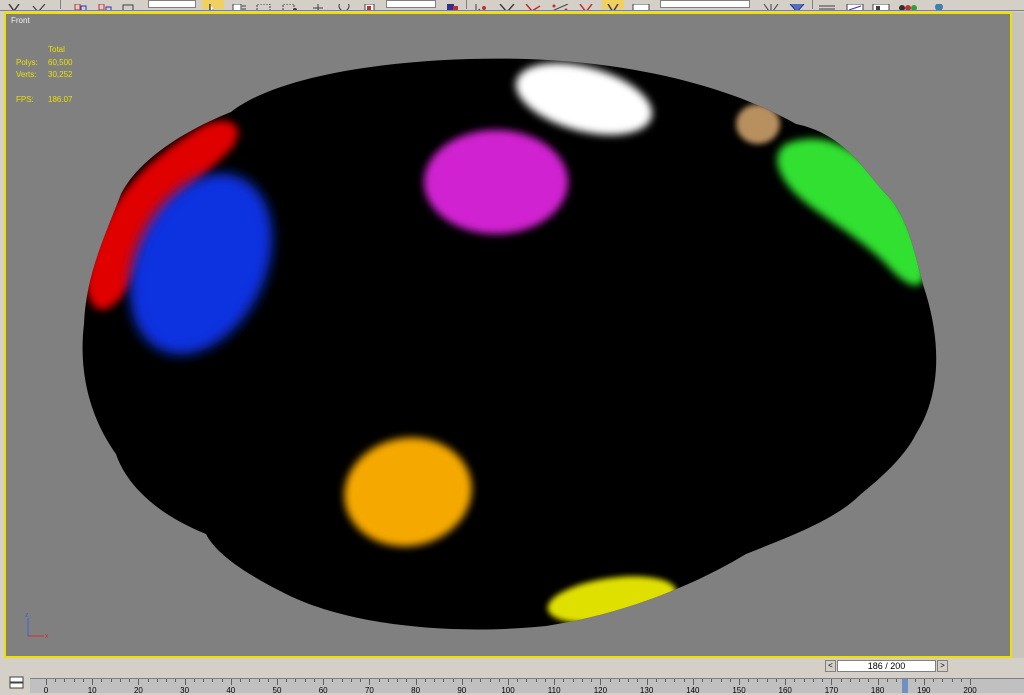 This screenshot has width=1024, height=695. What do you see at coordinates (785, 690) in the screenshot?
I see `timeline-label: 160` at bounding box center [785, 690].